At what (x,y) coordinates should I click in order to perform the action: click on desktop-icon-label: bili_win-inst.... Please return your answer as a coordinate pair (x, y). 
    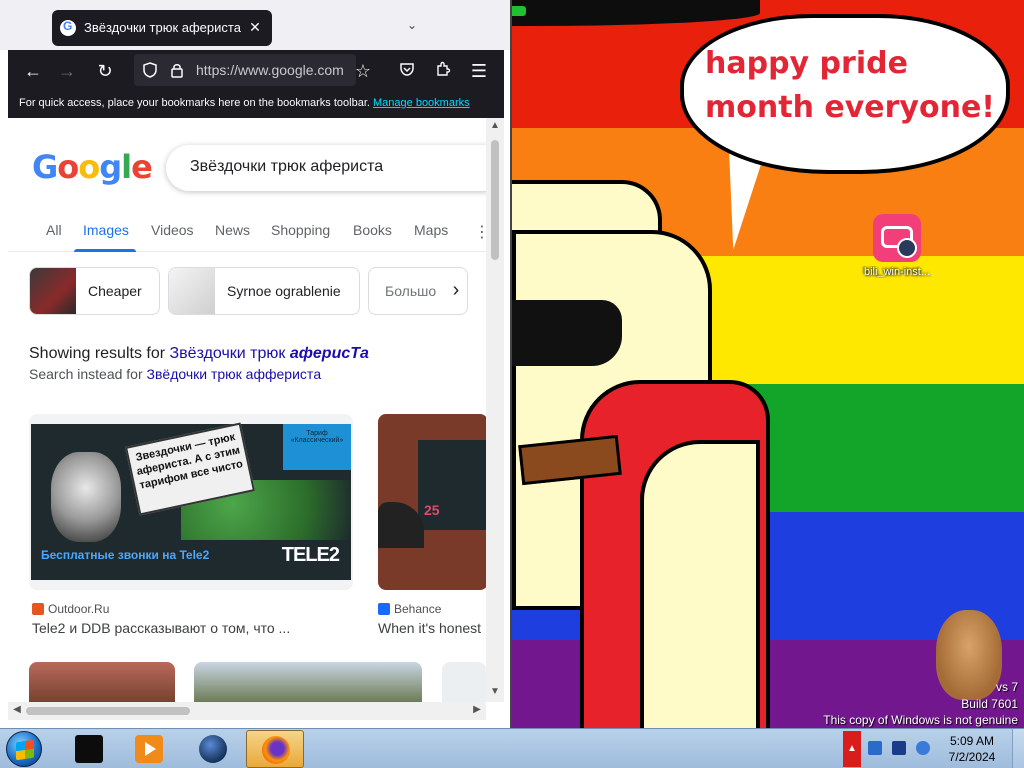
    Looking at the image, I should click on (897, 272).